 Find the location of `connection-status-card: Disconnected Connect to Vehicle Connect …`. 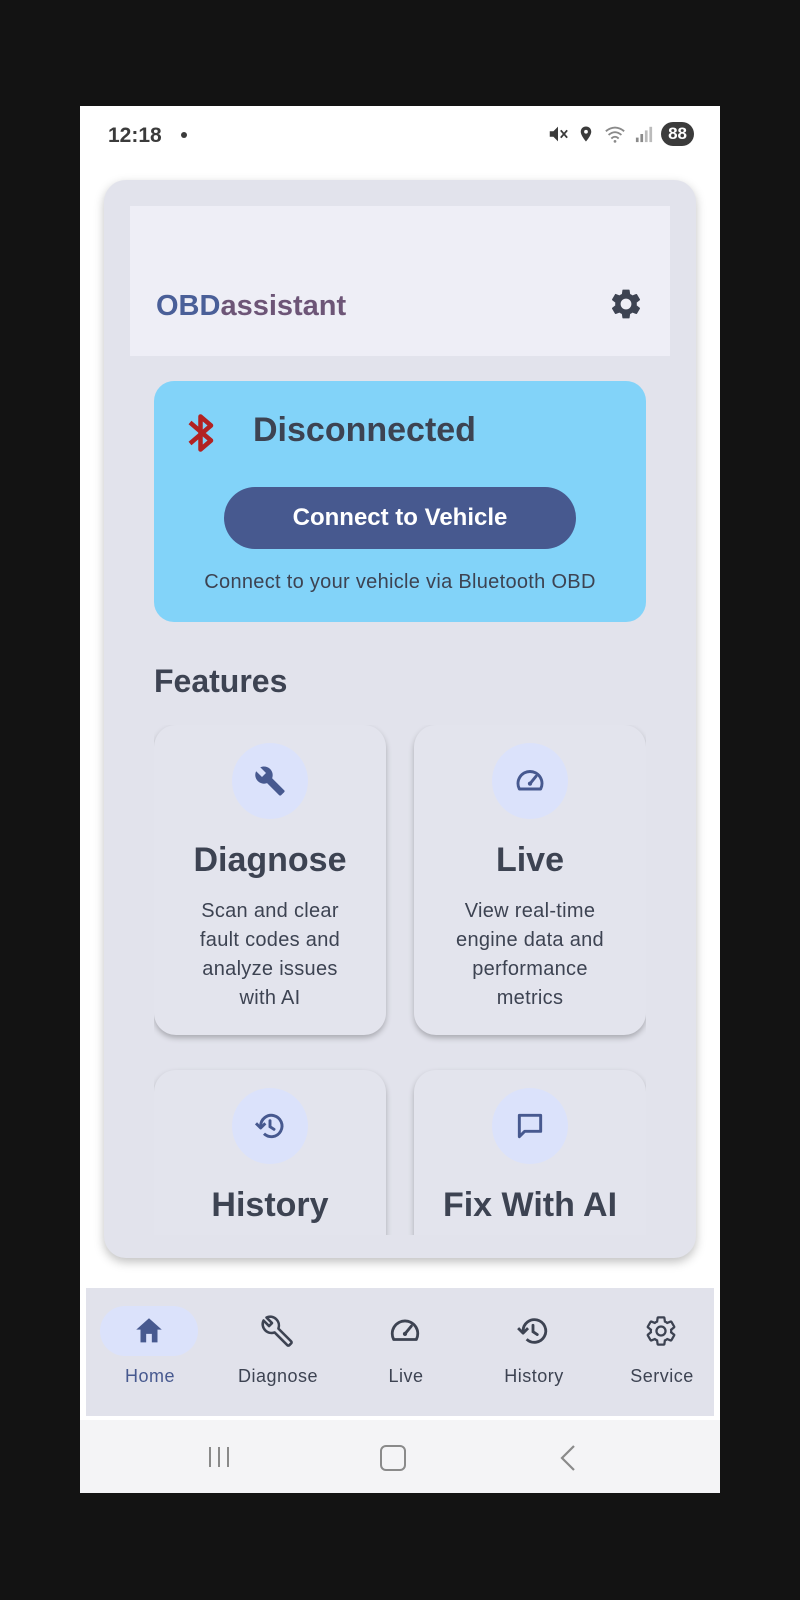

connection-status-card: Disconnected Connect to Vehicle Connect … is located at coordinates (400, 501).